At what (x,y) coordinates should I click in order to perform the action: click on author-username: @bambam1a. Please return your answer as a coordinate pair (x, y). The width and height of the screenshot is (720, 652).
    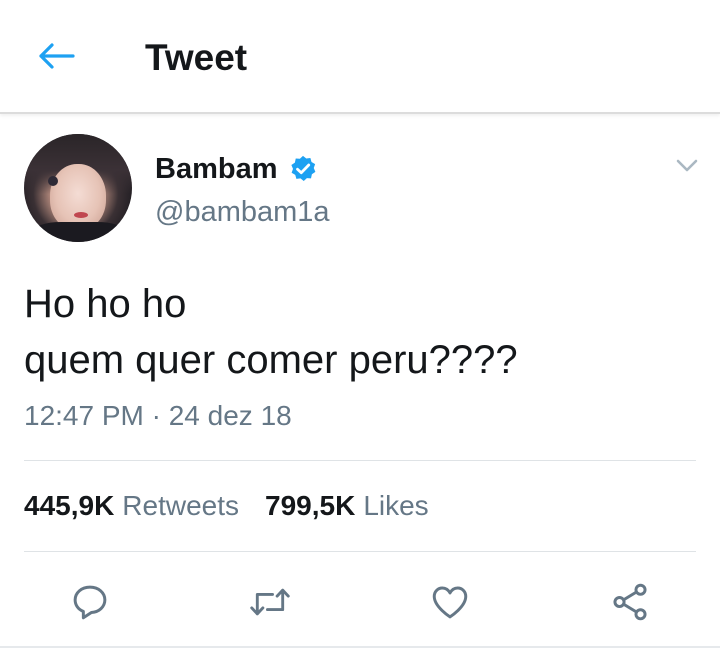
    Looking at the image, I should click on (242, 212).